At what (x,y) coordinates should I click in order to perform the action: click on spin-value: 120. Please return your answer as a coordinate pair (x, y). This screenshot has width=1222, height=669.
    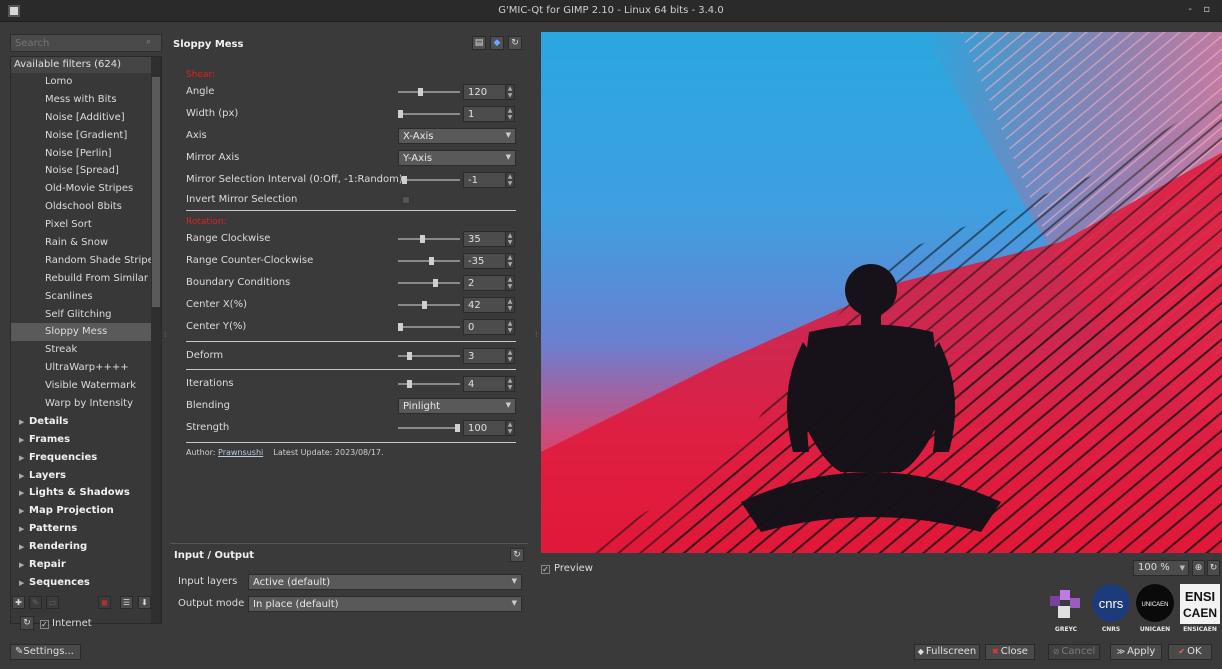
    Looking at the image, I should click on (477, 92).